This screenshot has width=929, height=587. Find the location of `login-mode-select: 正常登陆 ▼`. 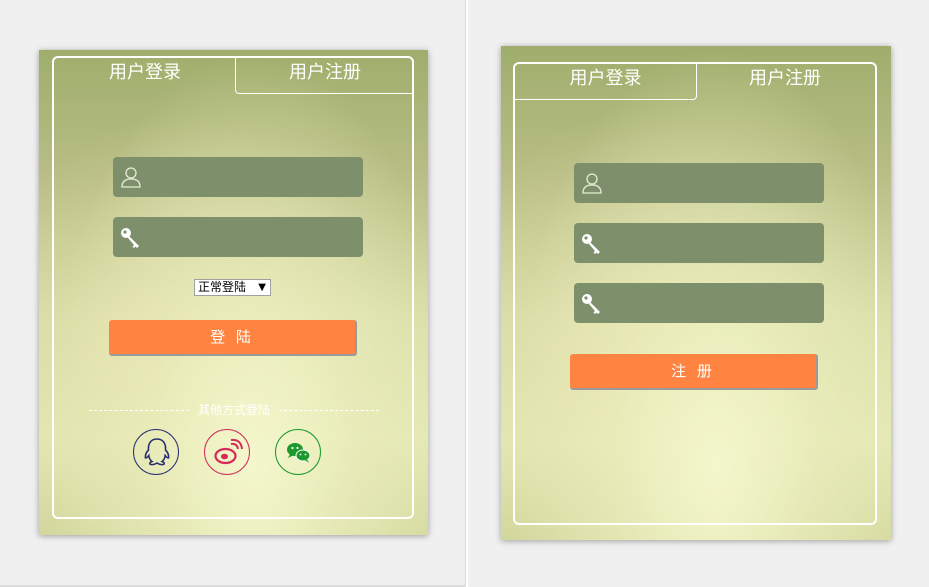

login-mode-select: 正常登陆 ▼ is located at coordinates (232, 287).